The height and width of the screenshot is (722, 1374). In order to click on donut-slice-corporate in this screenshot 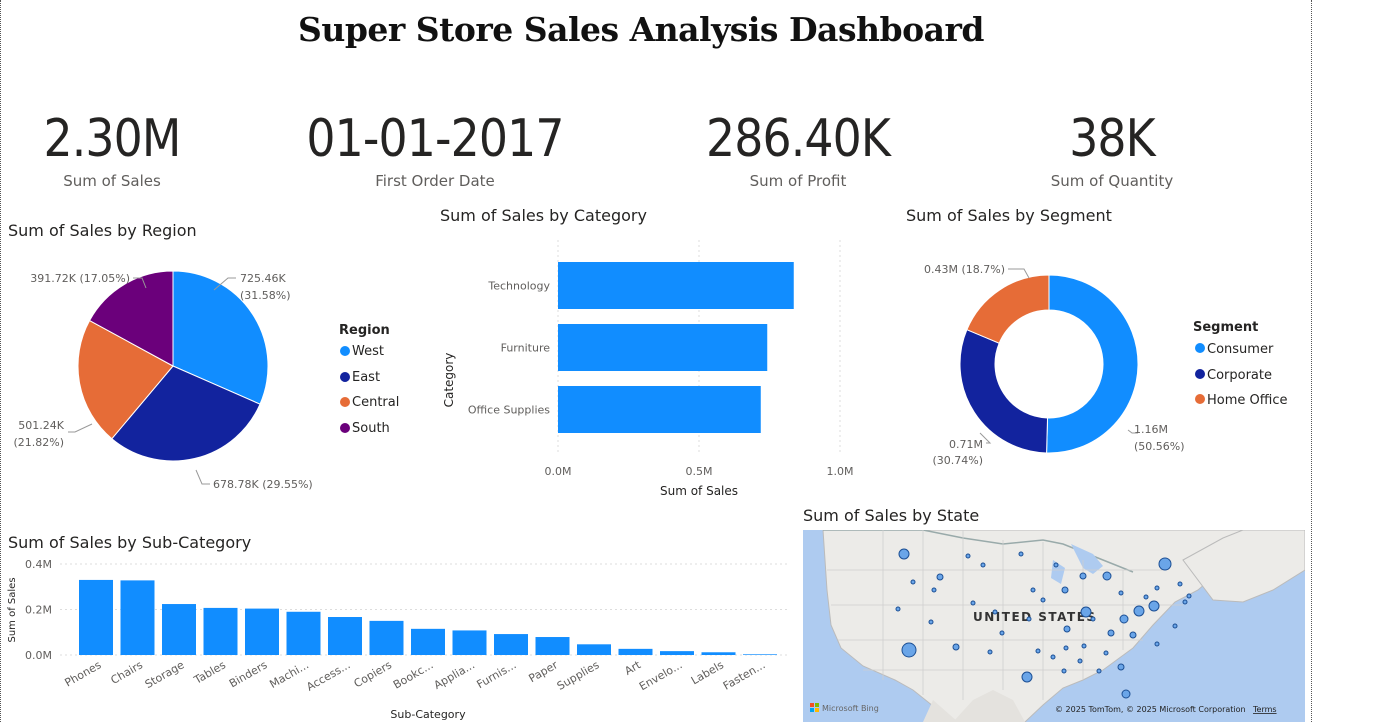, I will do `click(1004, 391)`.